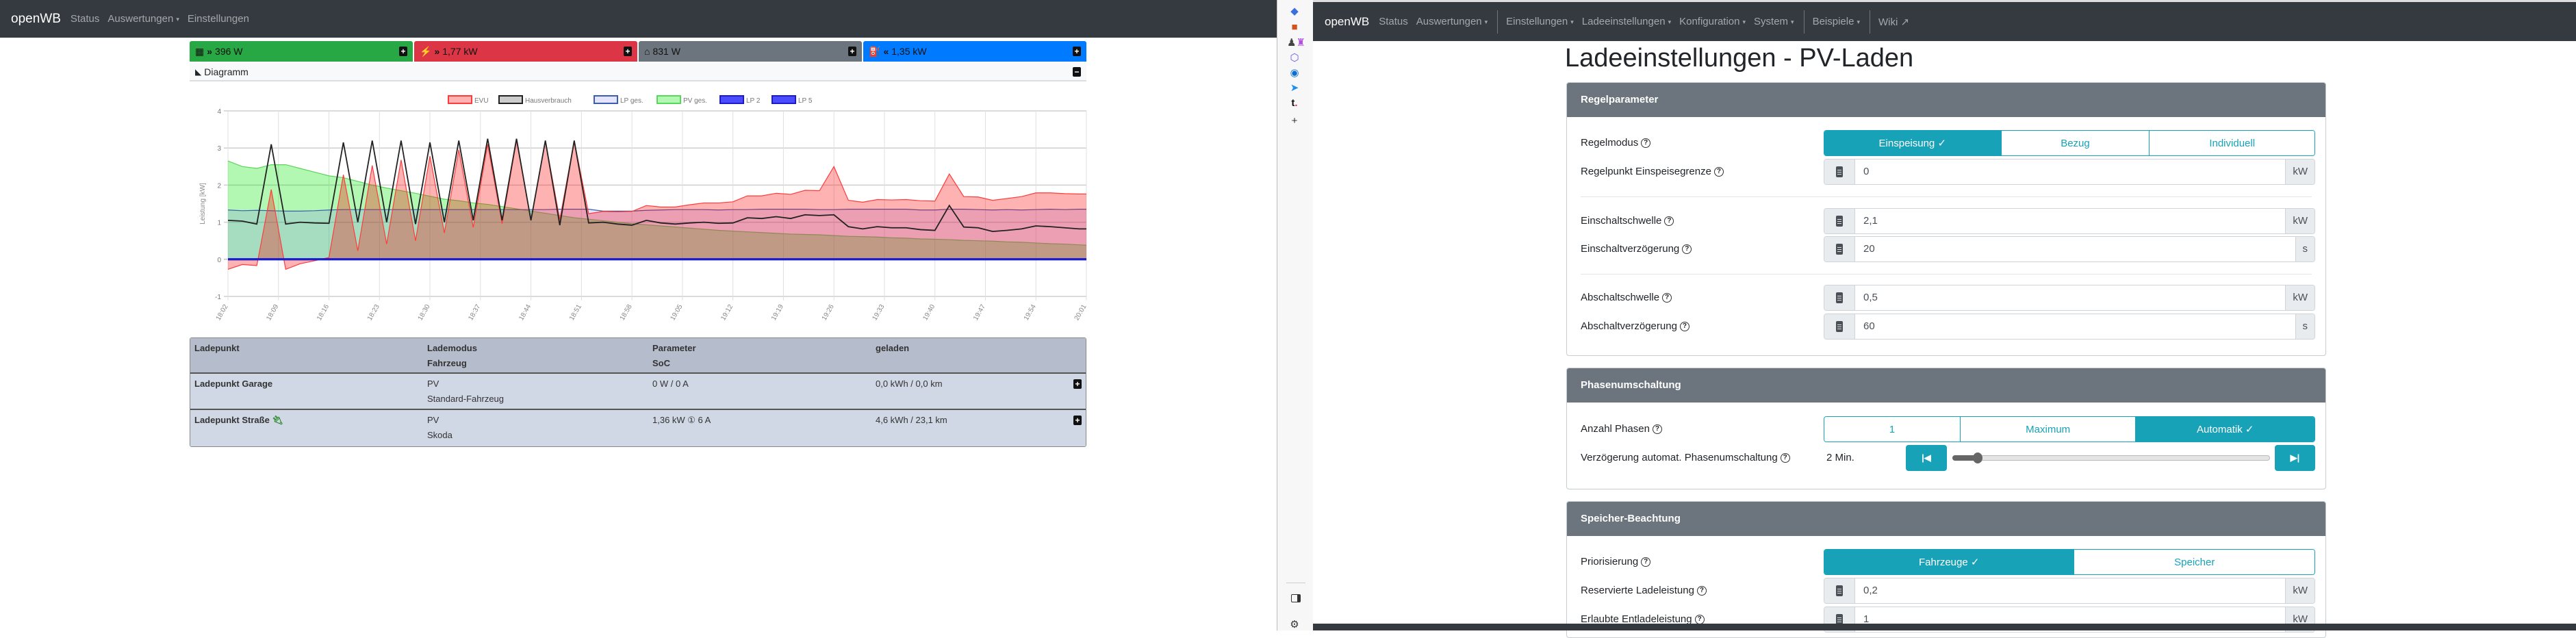  What do you see at coordinates (1077, 71) in the screenshot?
I see `collapse-minus-icon: −` at bounding box center [1077, 71].